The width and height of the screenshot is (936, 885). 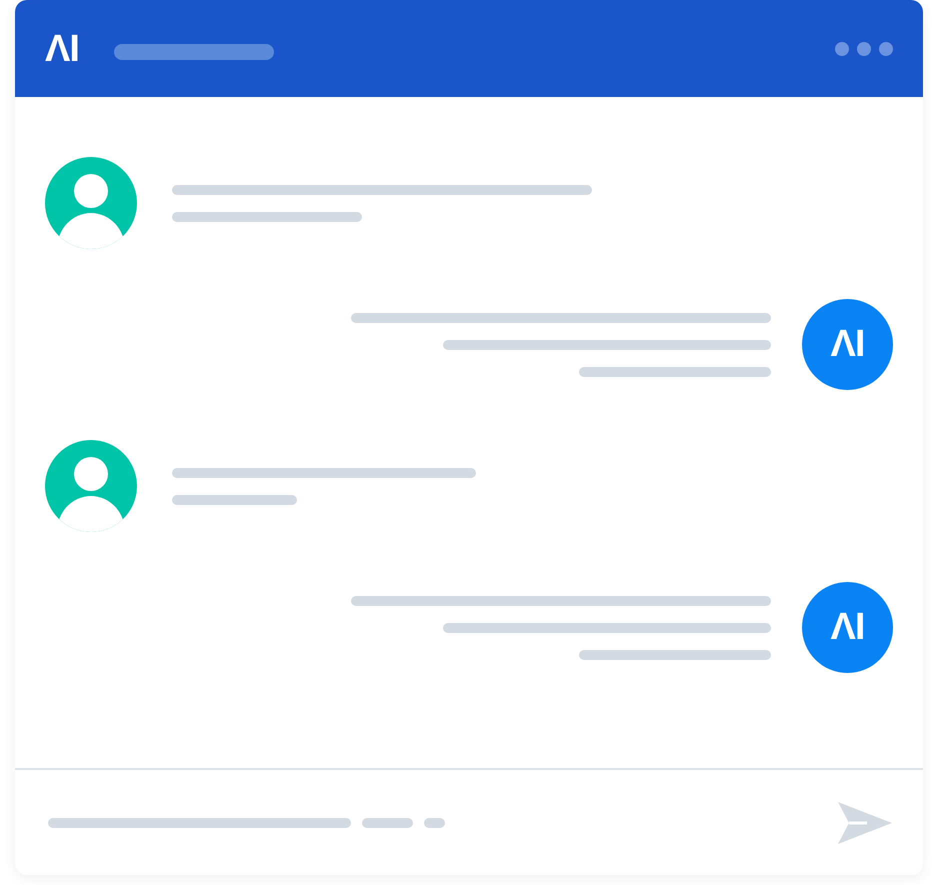 I want to click on logo: ΛI, so click(x=62, y=49).